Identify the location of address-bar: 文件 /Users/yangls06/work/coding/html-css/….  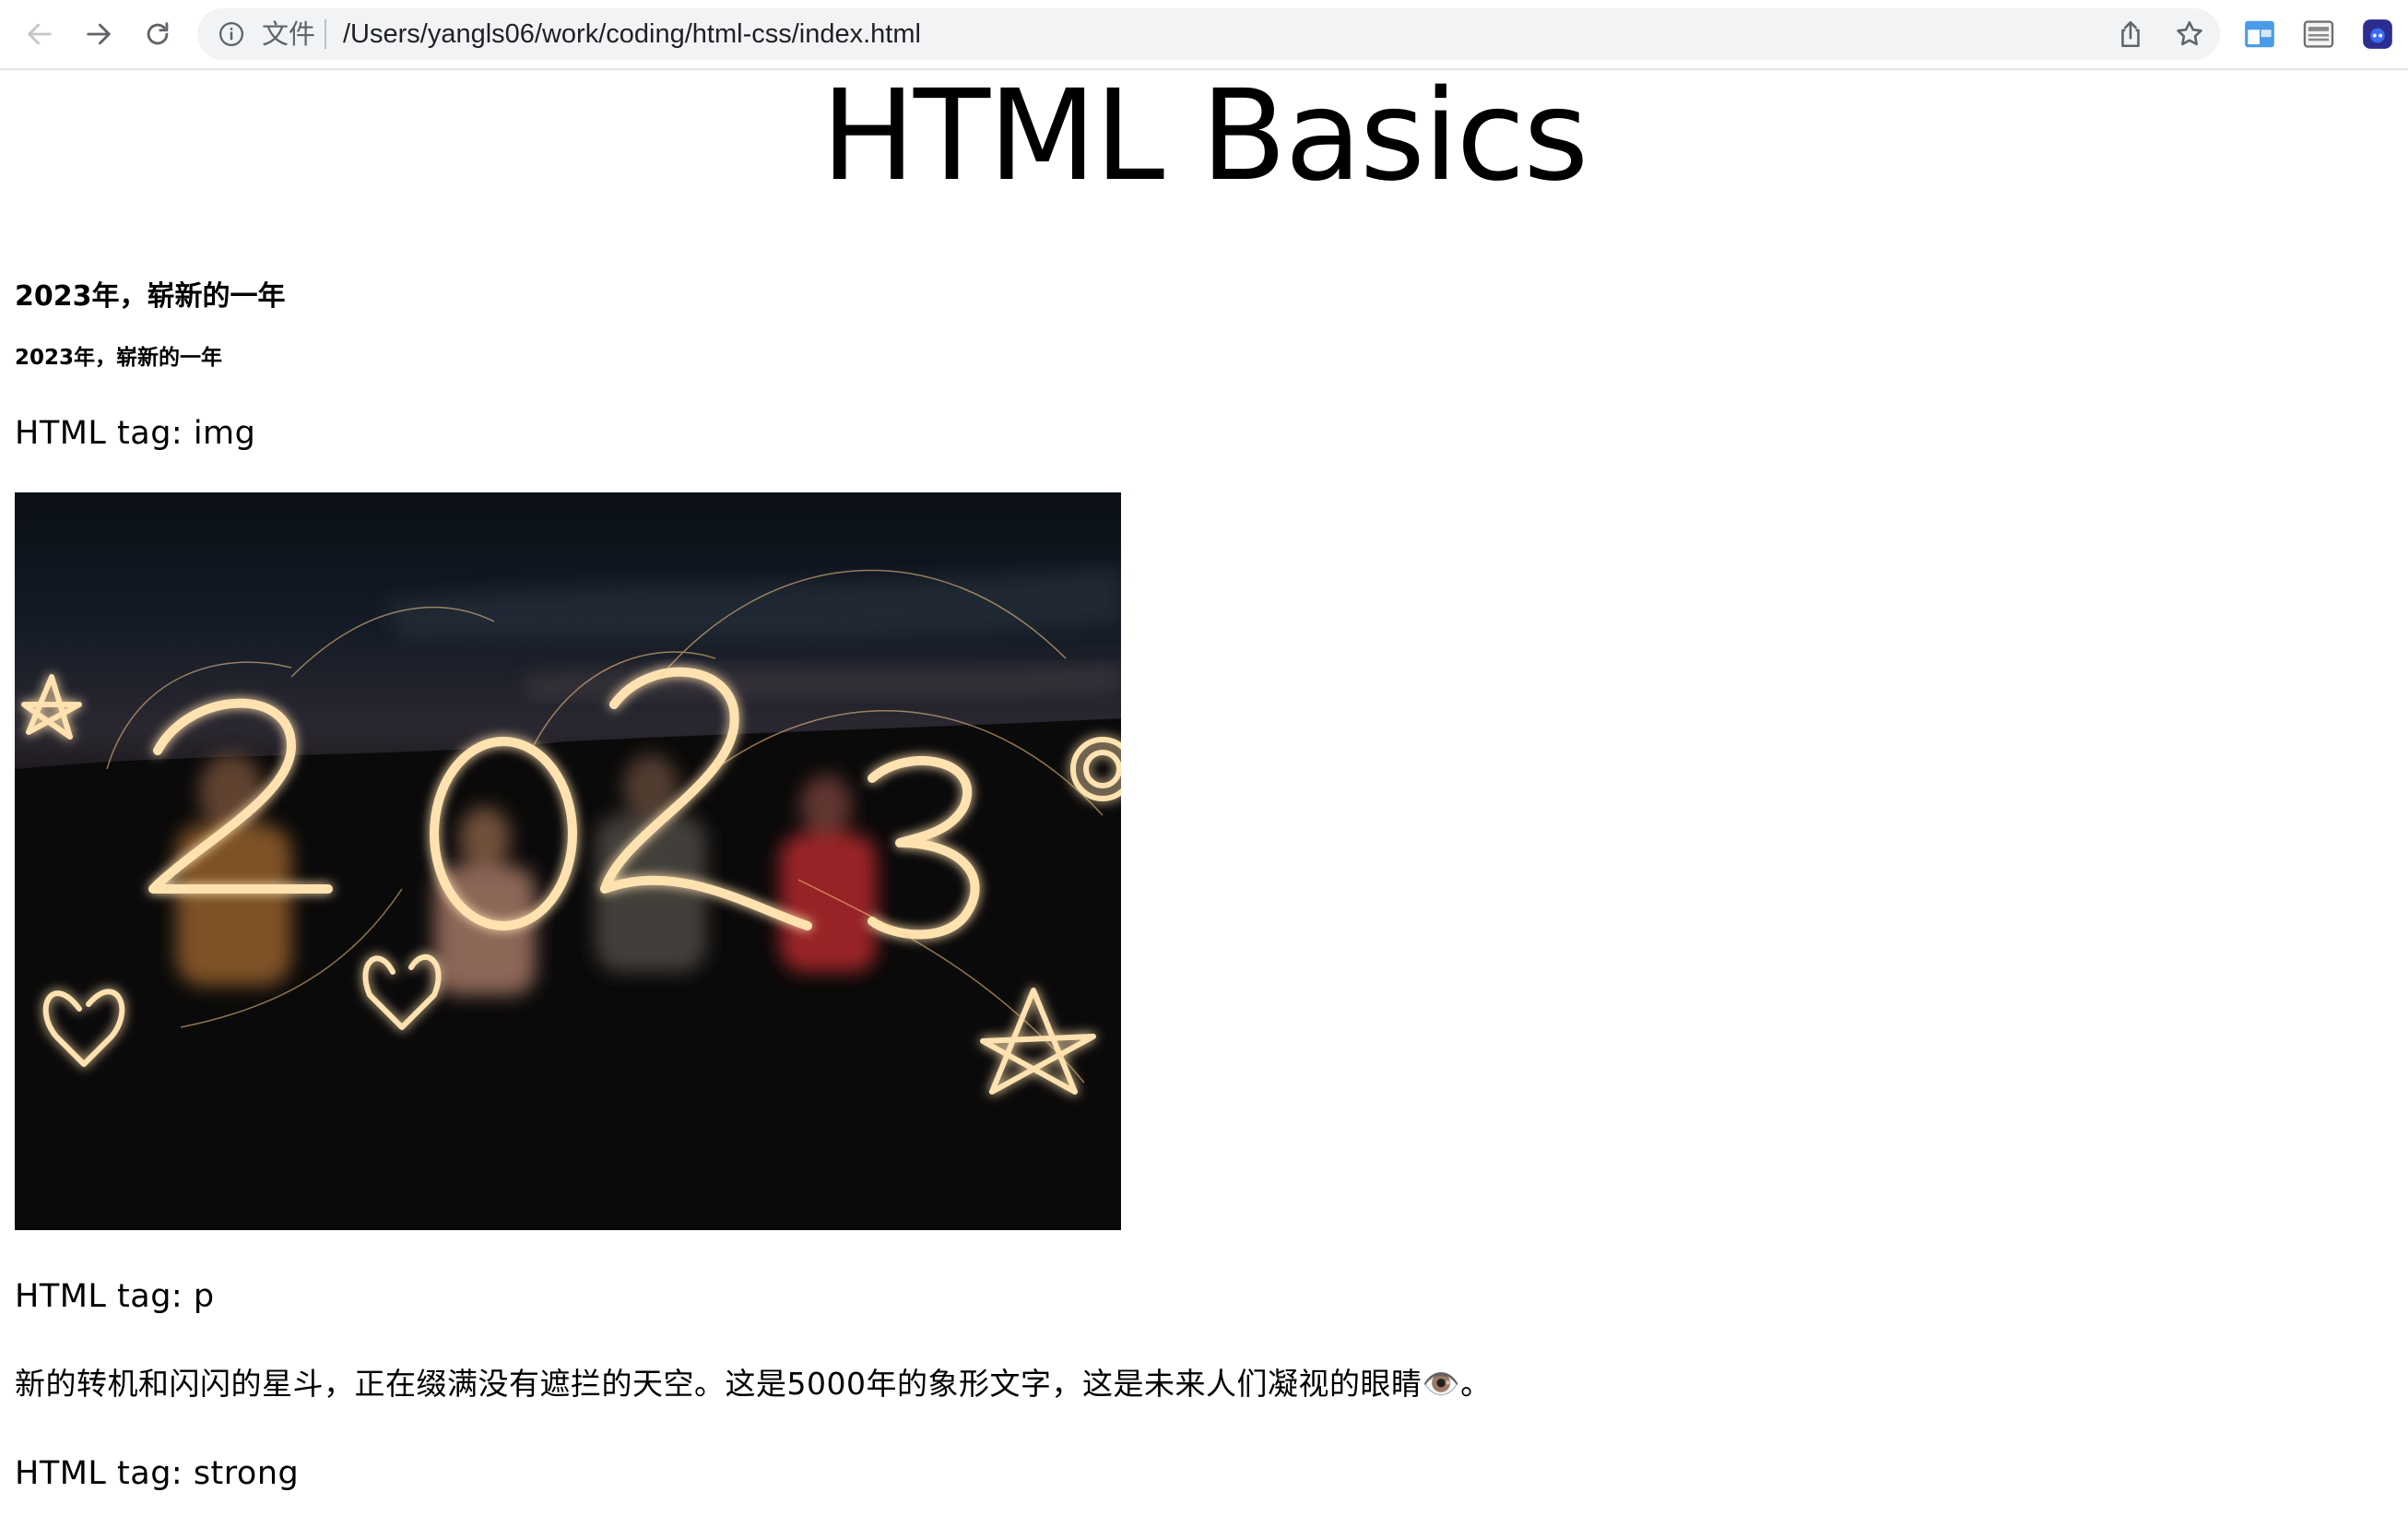
(1209, 34).